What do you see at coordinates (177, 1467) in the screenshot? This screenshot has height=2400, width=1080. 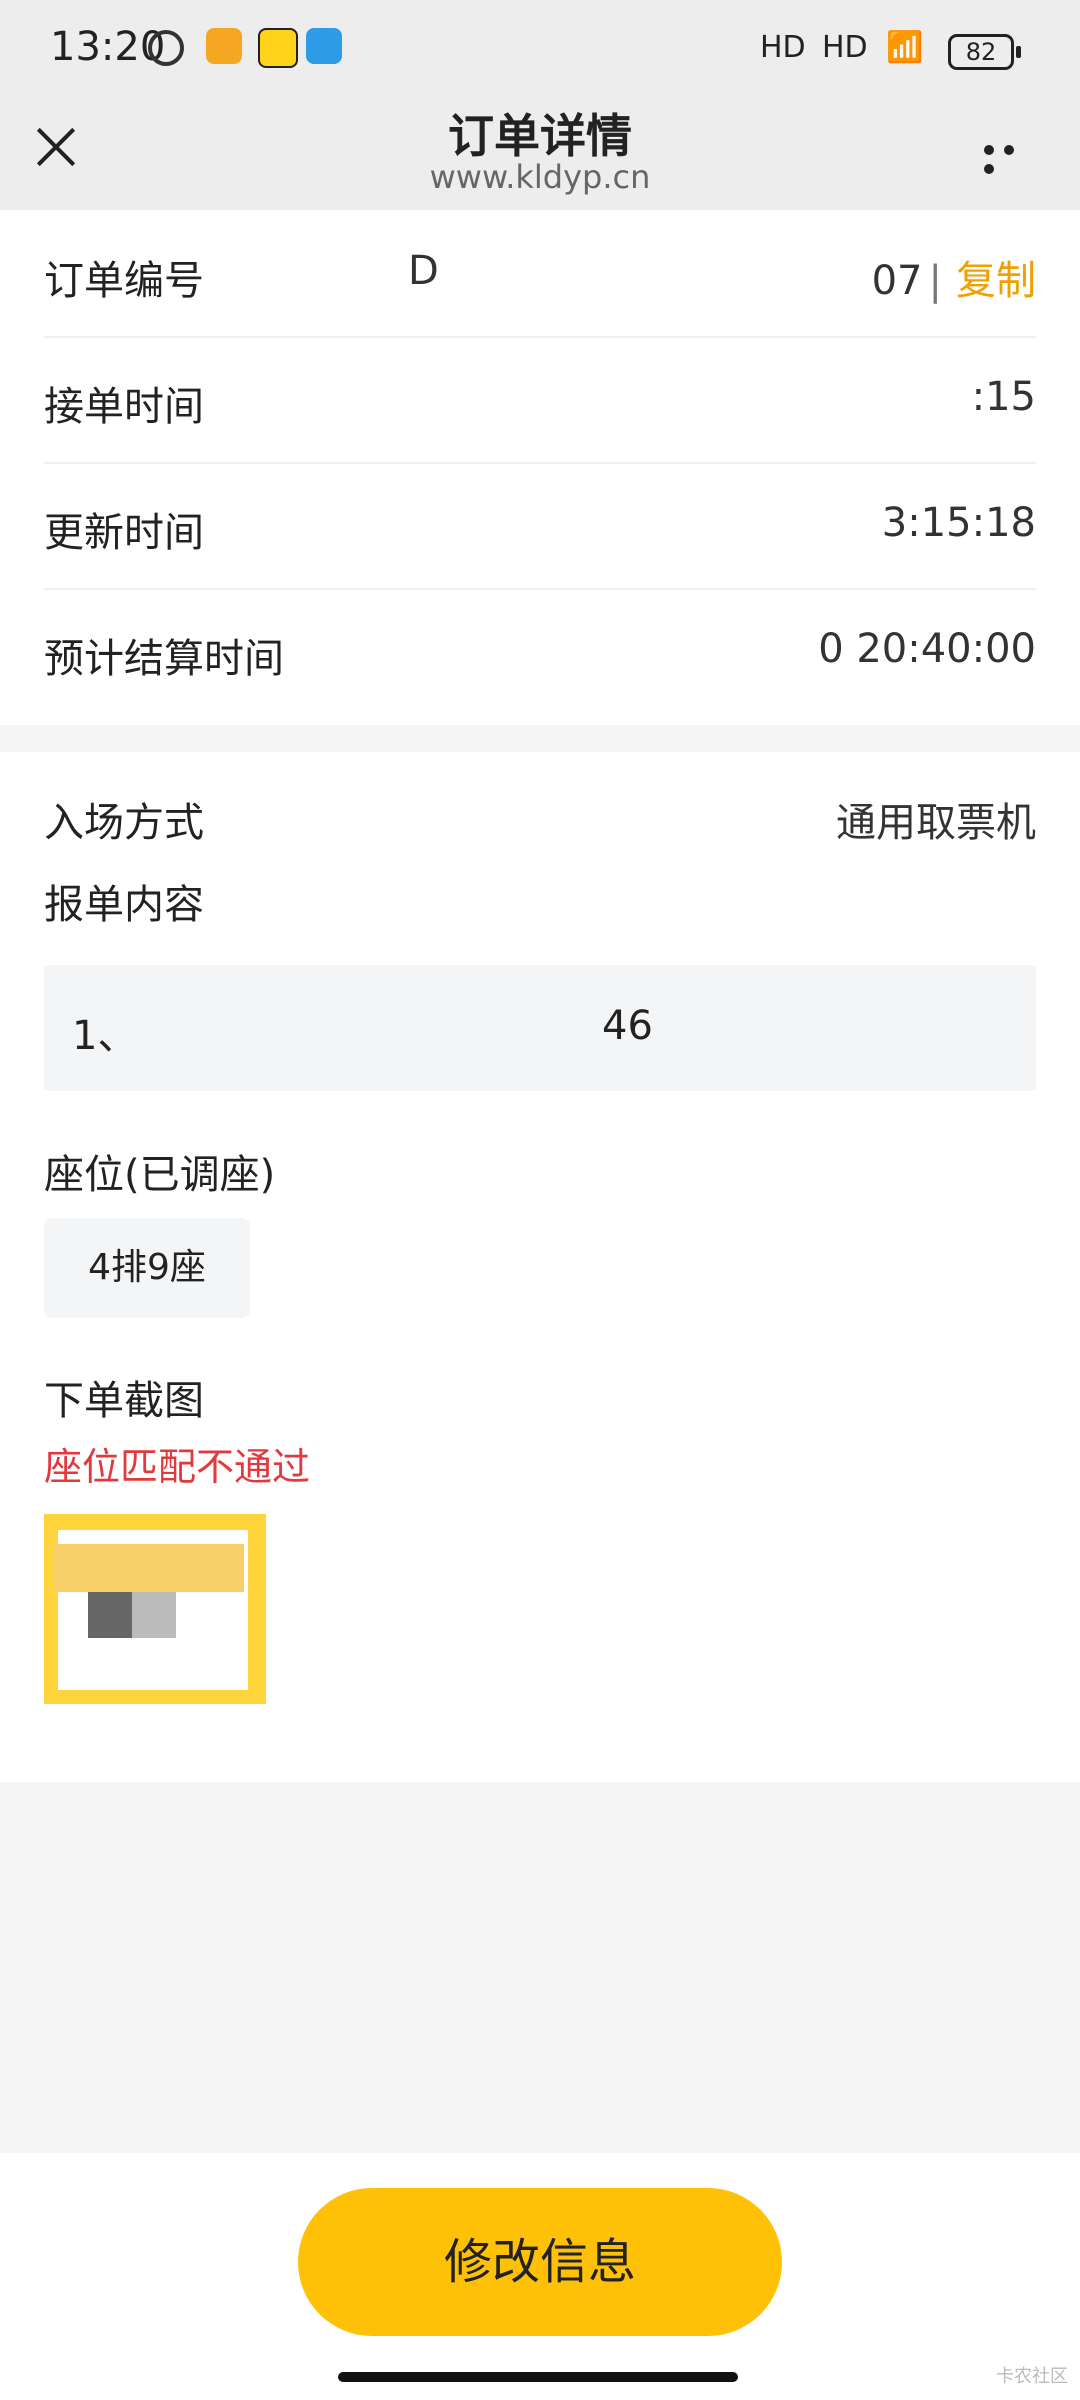 I see `seat-match-status: 座位匹配不通过` at bounding box center [177, 1467].